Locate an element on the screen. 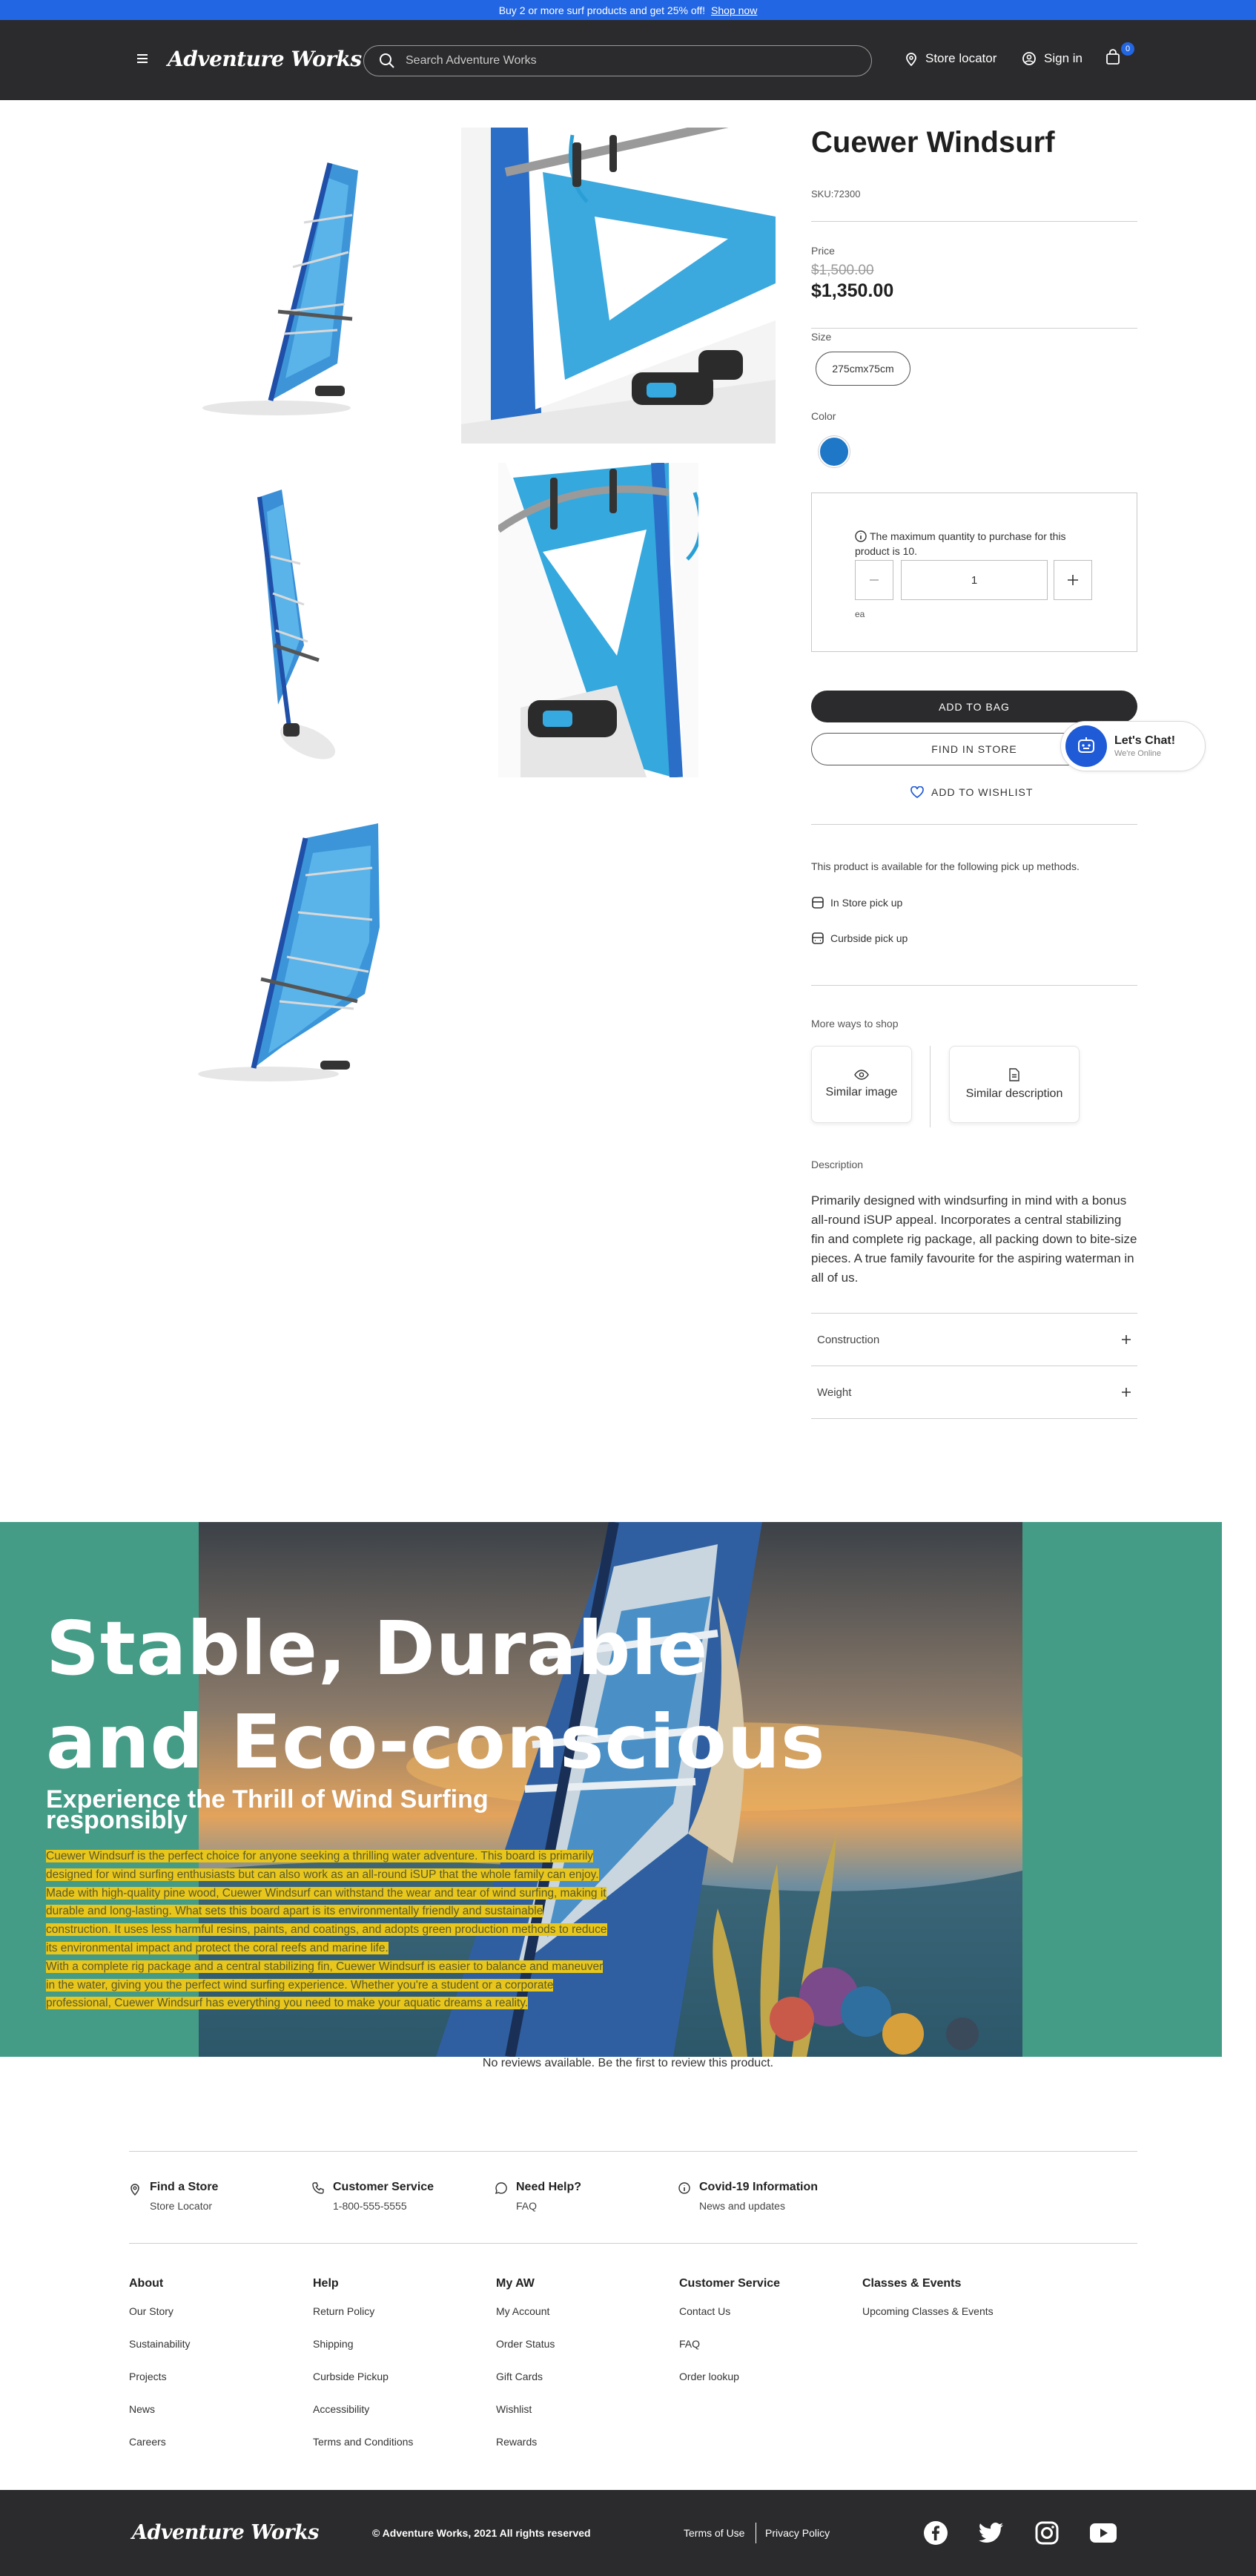  twitter-icon is located at coordinates (992, 2535).